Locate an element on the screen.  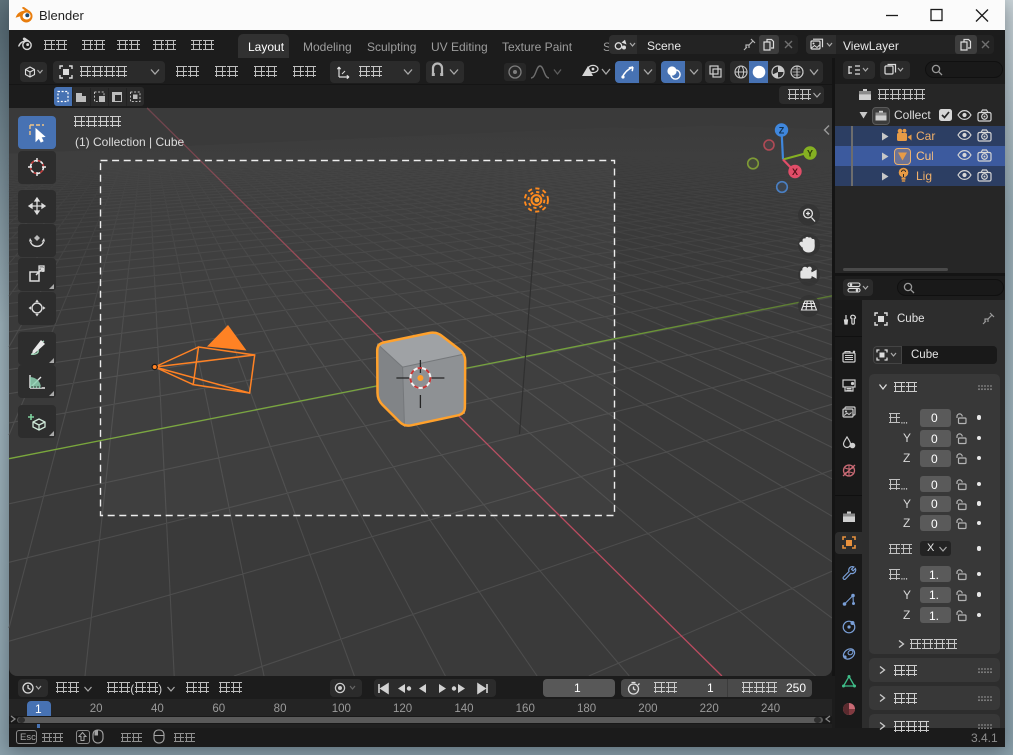
svg-text: Y is located at coordinates (810, 154).